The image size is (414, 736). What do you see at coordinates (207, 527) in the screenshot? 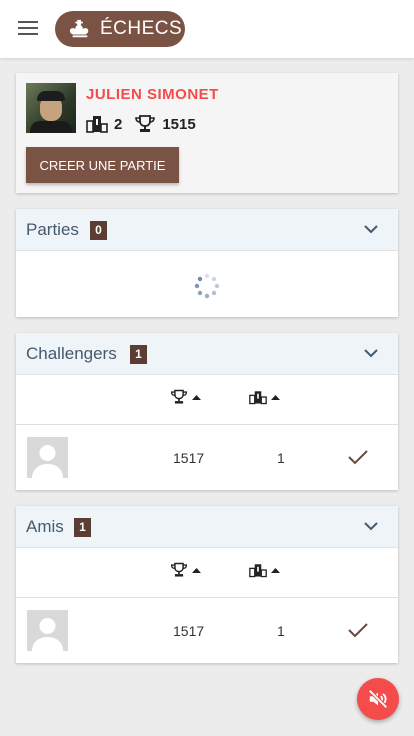
I see `amis-header: Amis 1` at bounding box center [207, 527].